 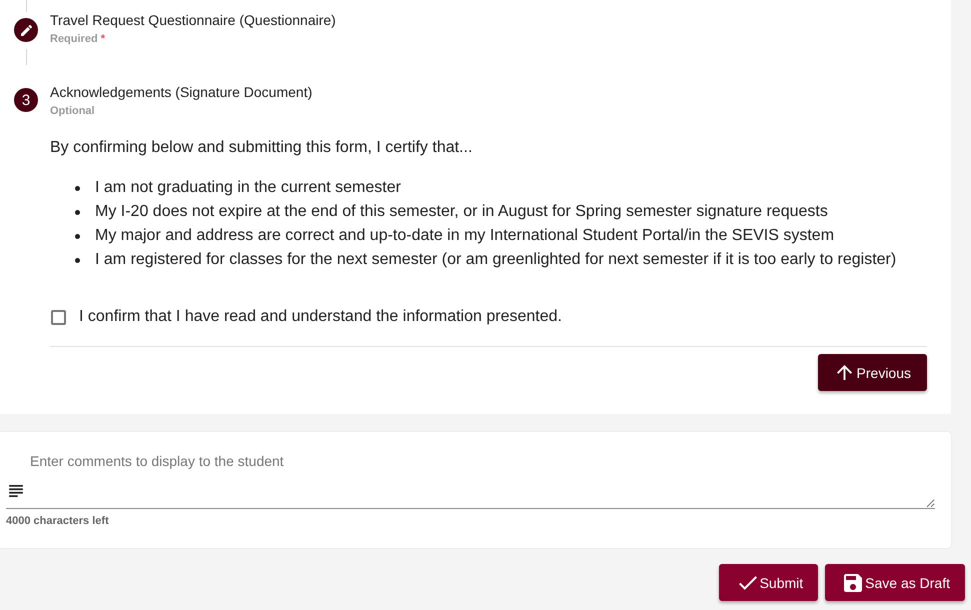 What do you see at coordinates (193, 20) in the screenshot?
I see `step-title: Travel Request Questionnaire (Questionnaire)` at bounding box center [193, 20].